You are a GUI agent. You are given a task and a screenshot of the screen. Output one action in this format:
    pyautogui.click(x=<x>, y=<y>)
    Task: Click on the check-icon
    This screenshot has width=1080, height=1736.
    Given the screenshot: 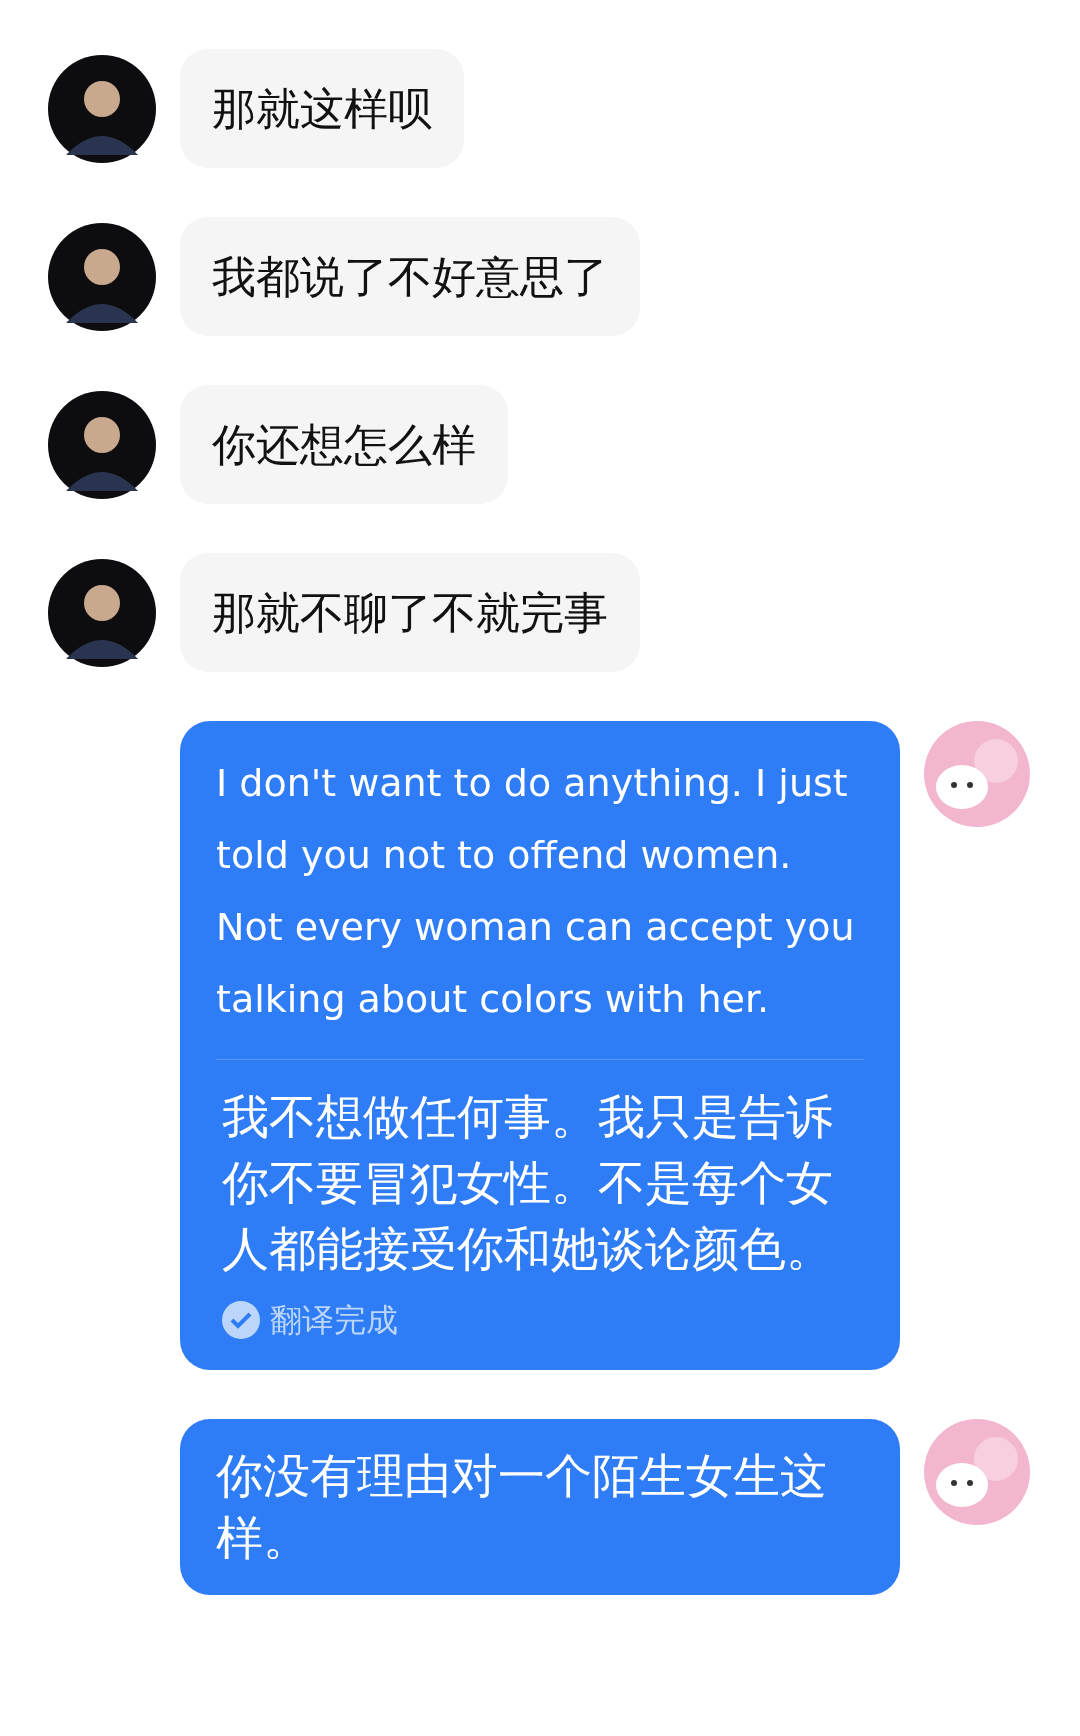 What is the action you would take?
    pyautogui.click(x=241, y=1320)
    